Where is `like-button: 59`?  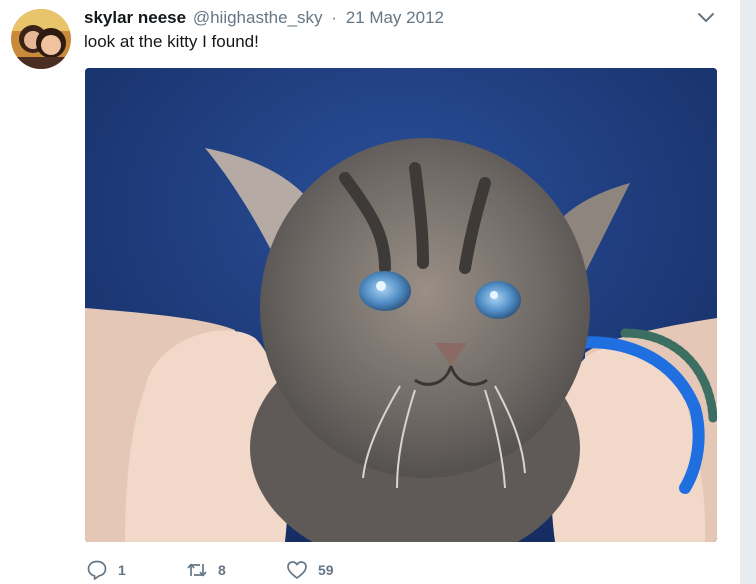 like-button: 59 is located at coordinates (310, 570).